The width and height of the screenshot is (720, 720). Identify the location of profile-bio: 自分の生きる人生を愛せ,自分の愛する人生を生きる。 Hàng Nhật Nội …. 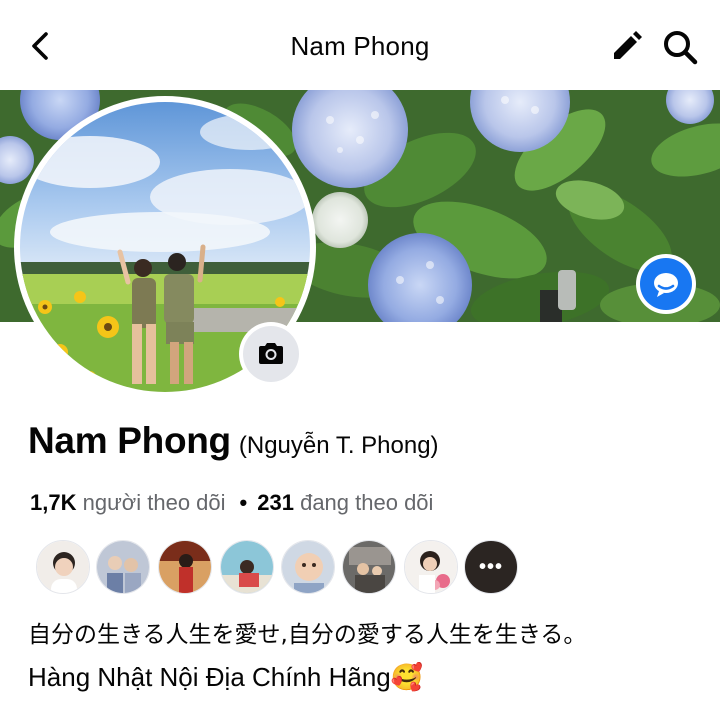
(307, 656).